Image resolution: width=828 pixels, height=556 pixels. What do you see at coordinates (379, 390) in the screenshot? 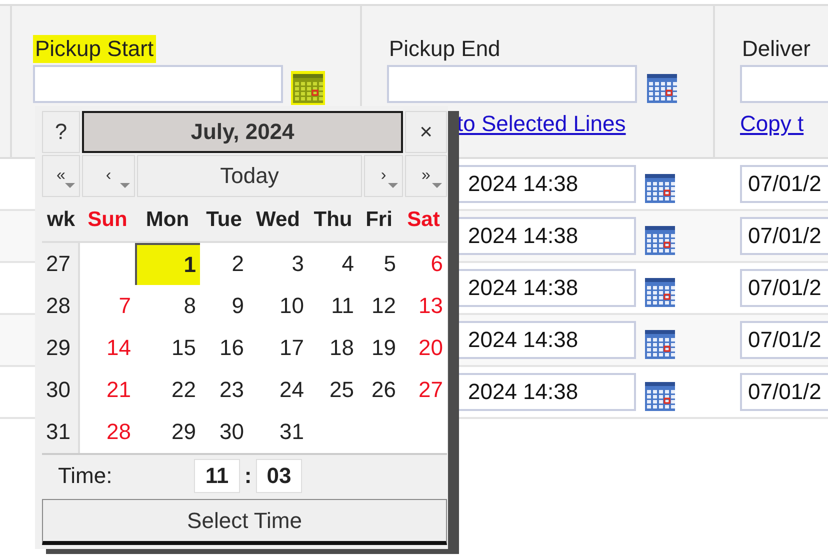
I see `calendar-day: 26` at bounding box center [379, 390].